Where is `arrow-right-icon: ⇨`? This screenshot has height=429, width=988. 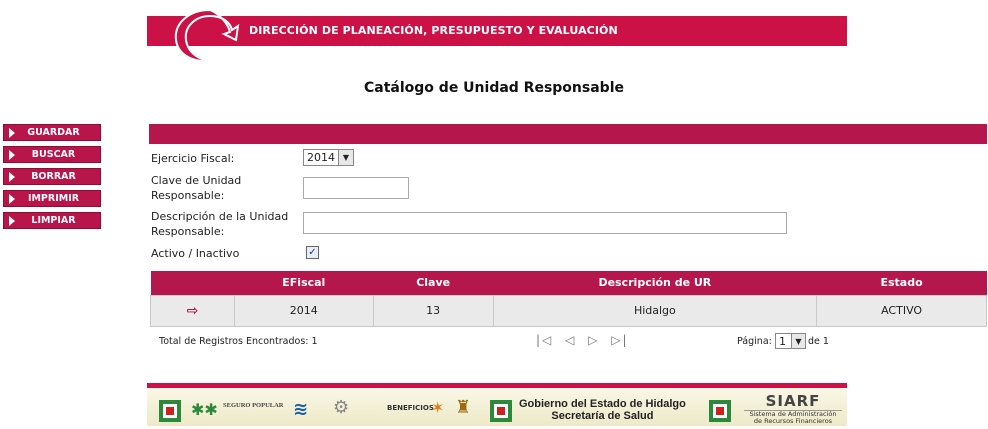
arrow-right-icon: ⇨ is located at coordinates (193, 311).